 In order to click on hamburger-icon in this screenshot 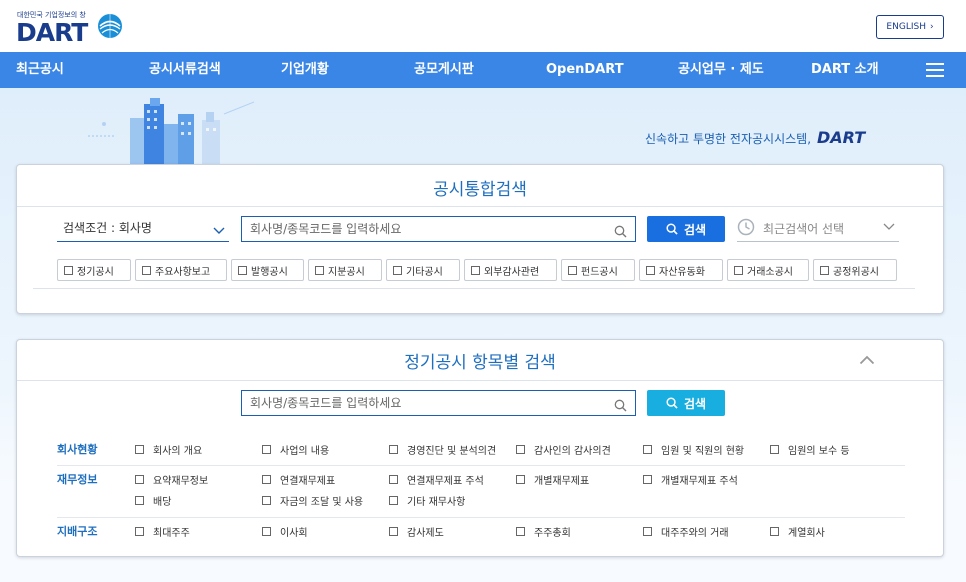, I will do `click(935, 70)`.